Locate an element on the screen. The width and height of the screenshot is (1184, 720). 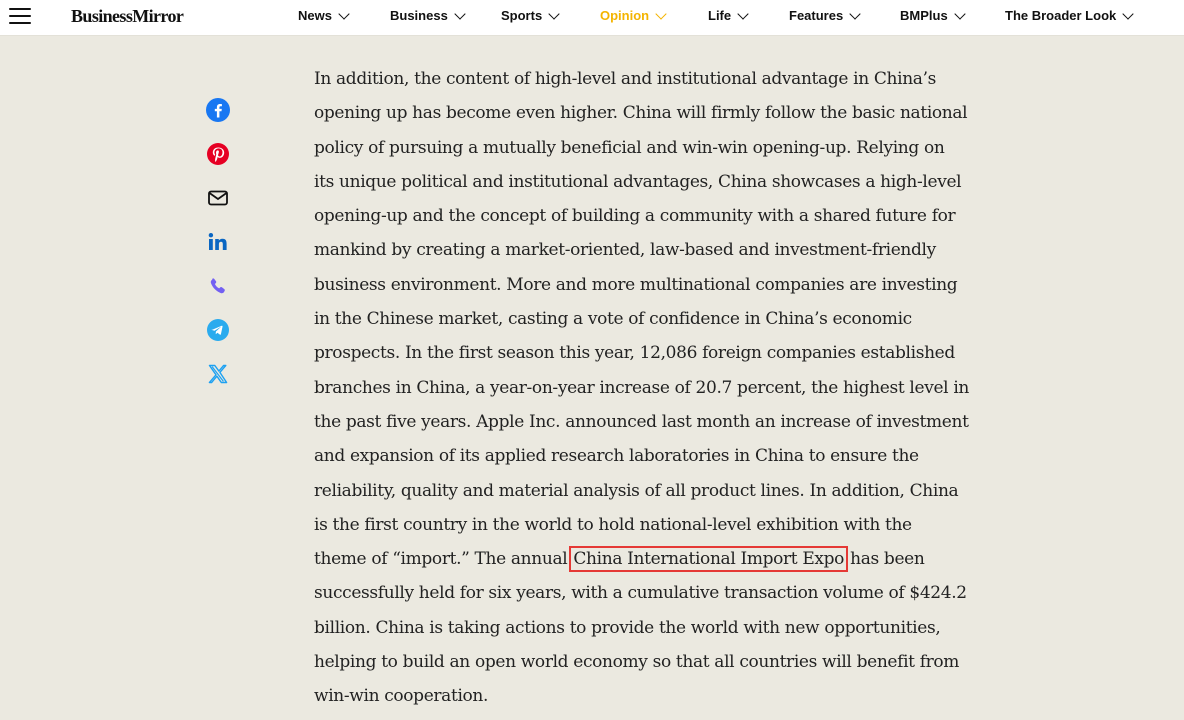
nav-bmplus-label: BMPlus is located at coordinates (924, 15).